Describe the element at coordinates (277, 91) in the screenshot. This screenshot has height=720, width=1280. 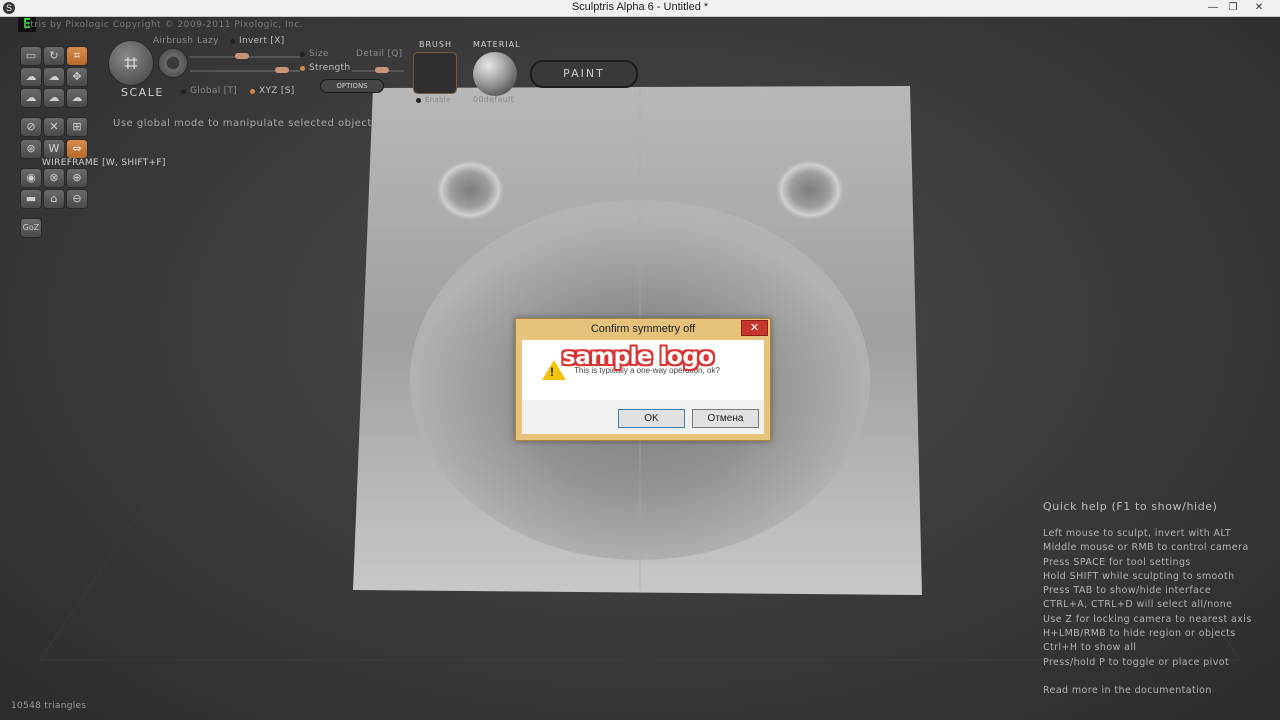
I see `xyz-label: XYZ [S]` at that location.